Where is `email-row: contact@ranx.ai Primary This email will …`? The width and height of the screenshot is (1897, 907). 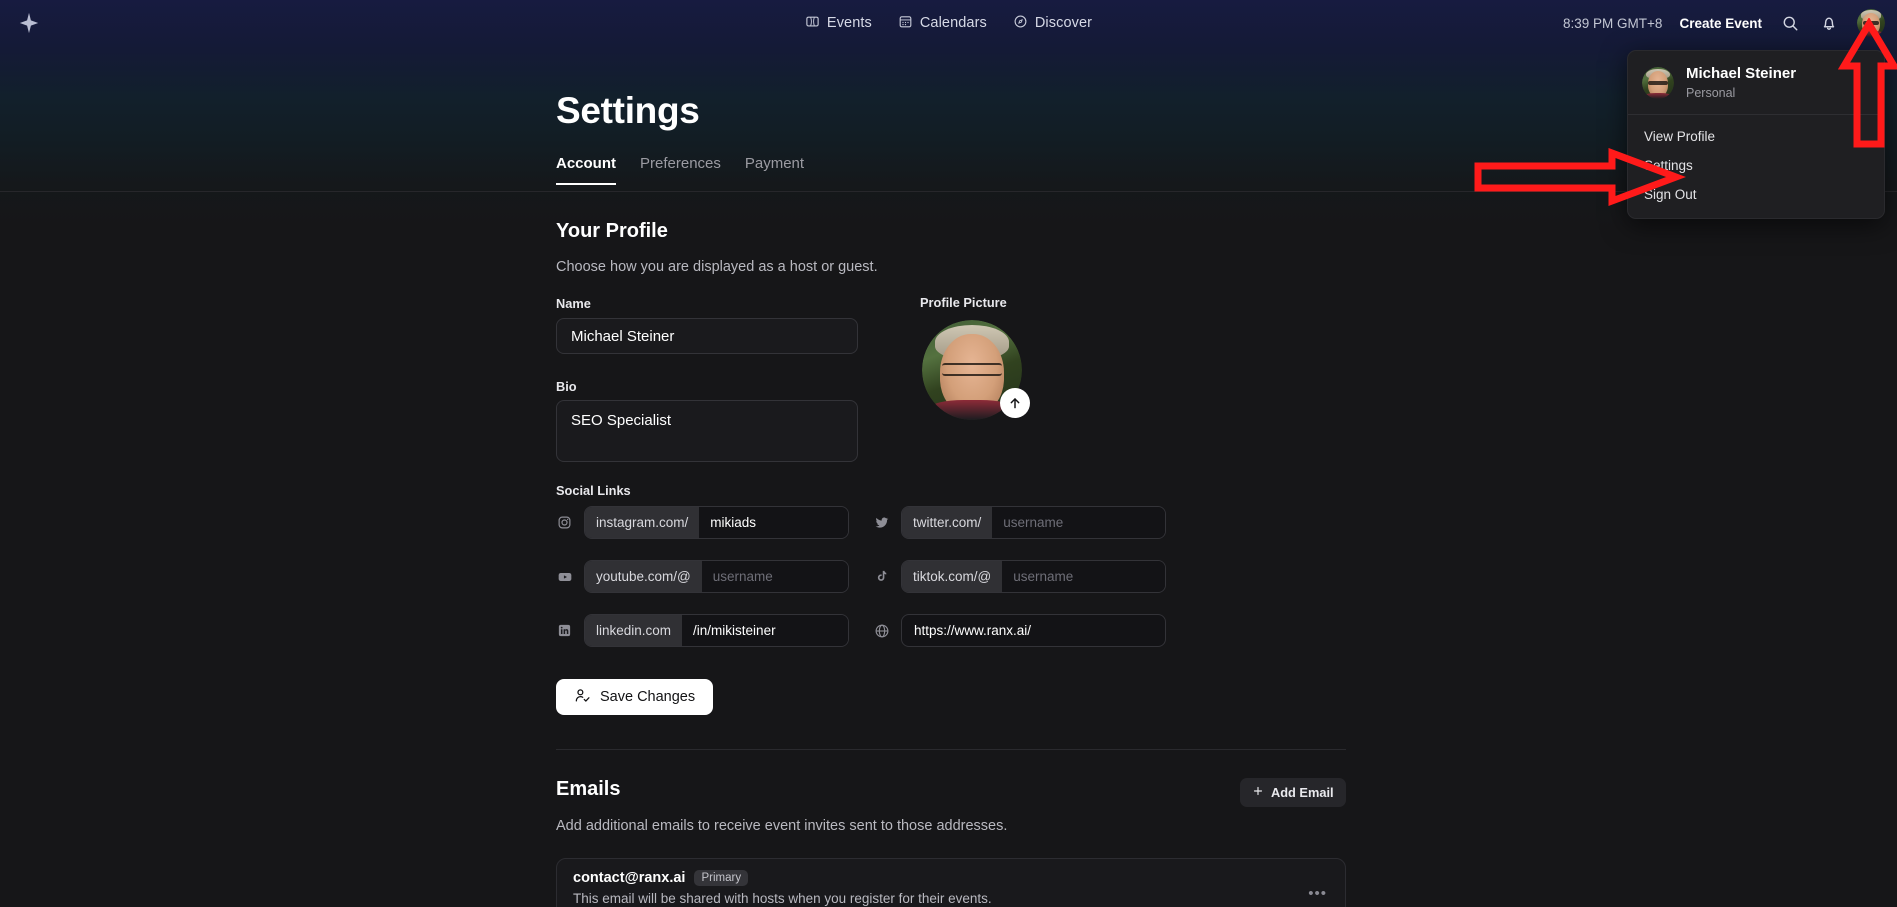
email-row: contact@ranx.ai Primary This email will … is located at coordinates (951, 882).